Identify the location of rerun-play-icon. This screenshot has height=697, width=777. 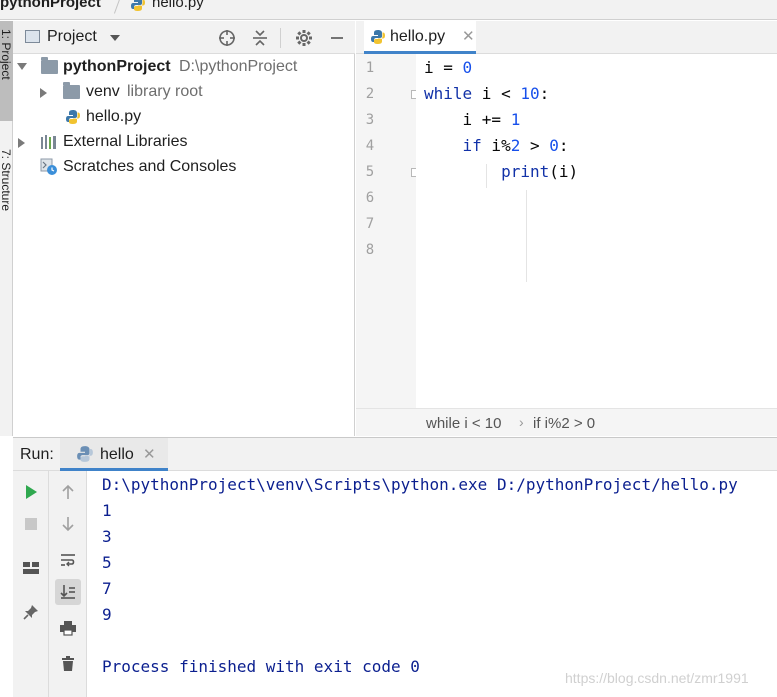
(31, 492).